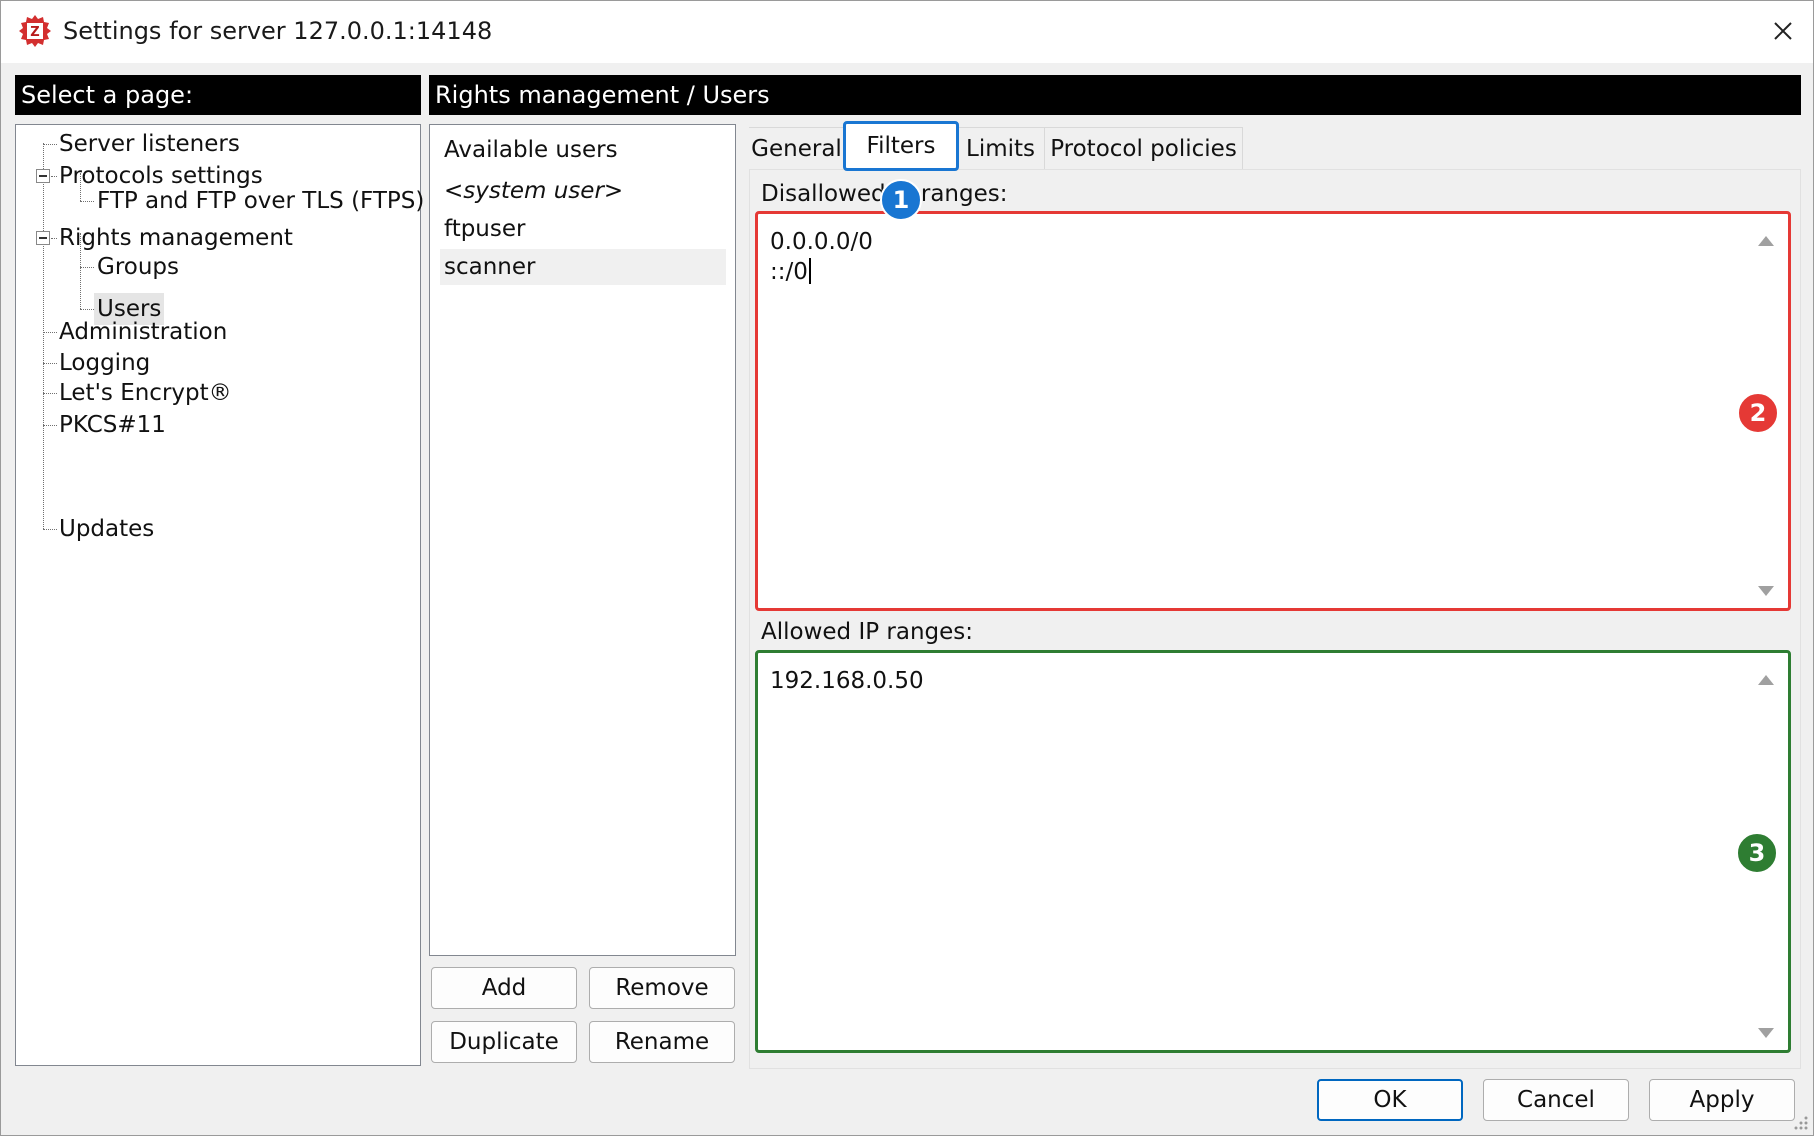  I want to click on collapse-toggle-protocols, so click(43, 176).